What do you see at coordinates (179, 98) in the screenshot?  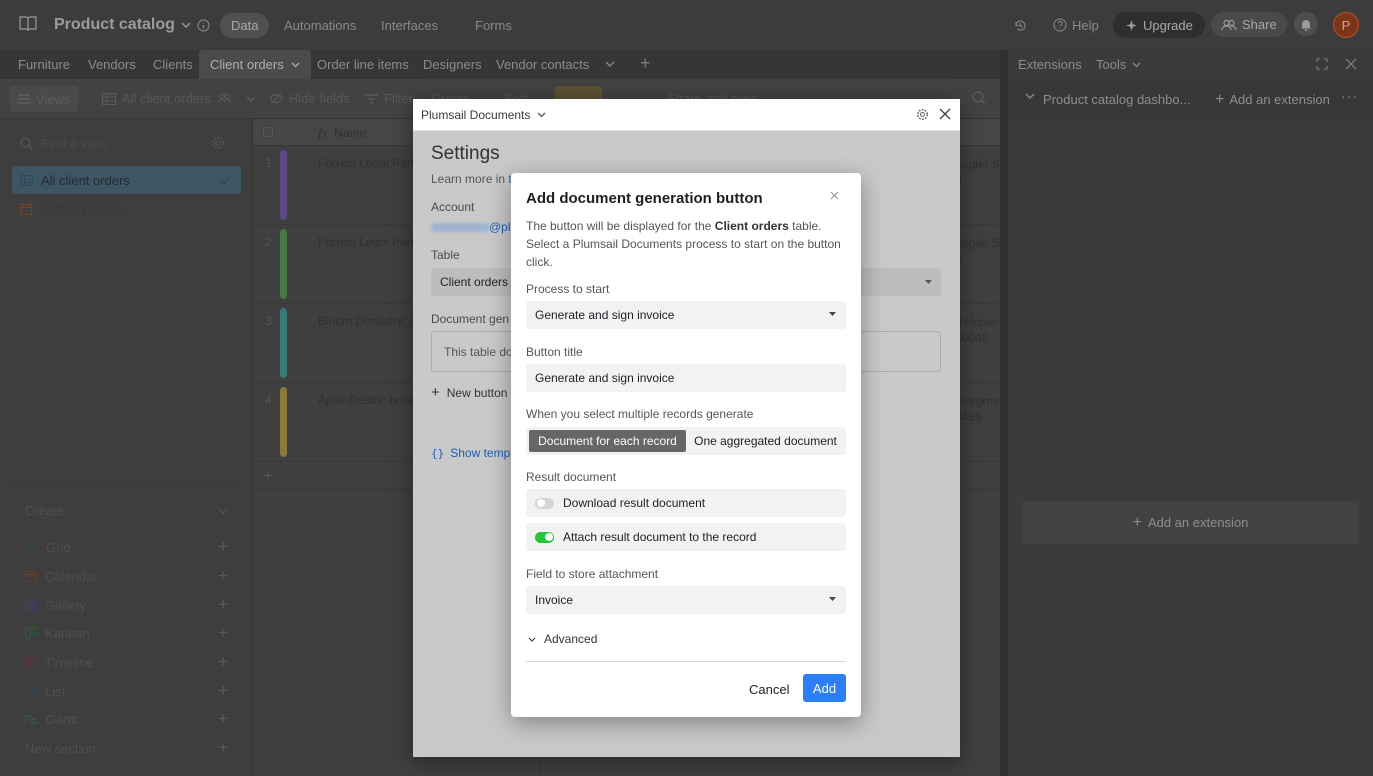 I see `current-view-button: All client orders` at bounding box center [179, 98].